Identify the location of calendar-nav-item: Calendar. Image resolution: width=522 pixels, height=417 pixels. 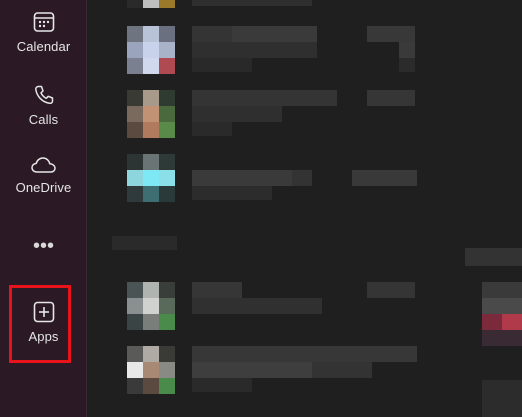
(43, 32).